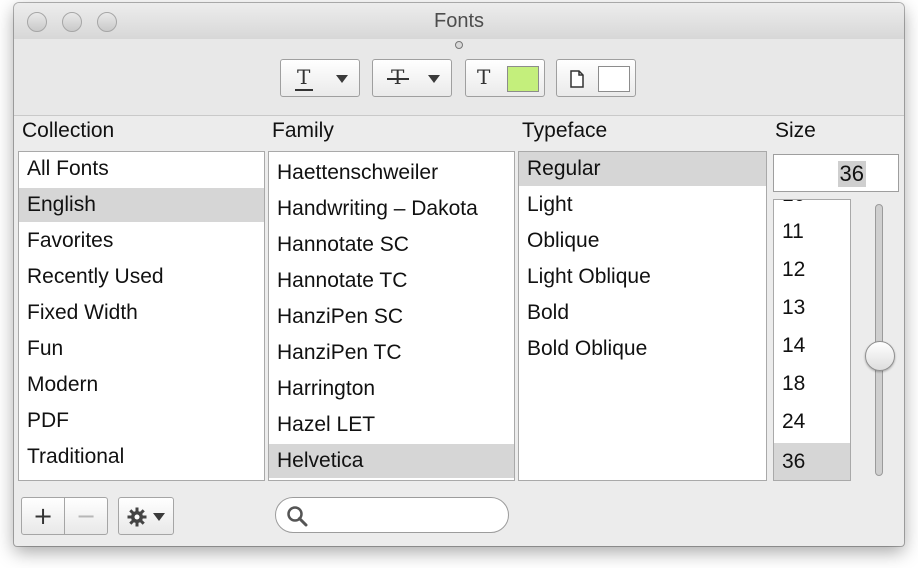 The width and height of the screenshot is (918, 568). Describe the element at coordinates (851, 174) in the screenshot. I see `size-value: 36` at that location.